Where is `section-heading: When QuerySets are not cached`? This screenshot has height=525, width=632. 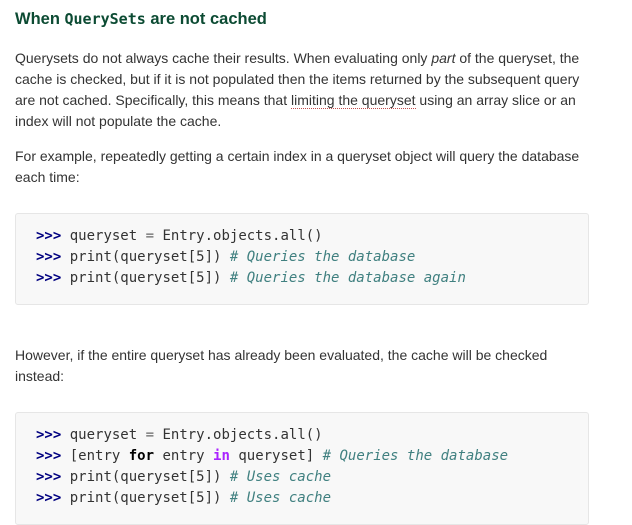 section-heading: When QuerySets are not cached is located at coordinates (302, 19).